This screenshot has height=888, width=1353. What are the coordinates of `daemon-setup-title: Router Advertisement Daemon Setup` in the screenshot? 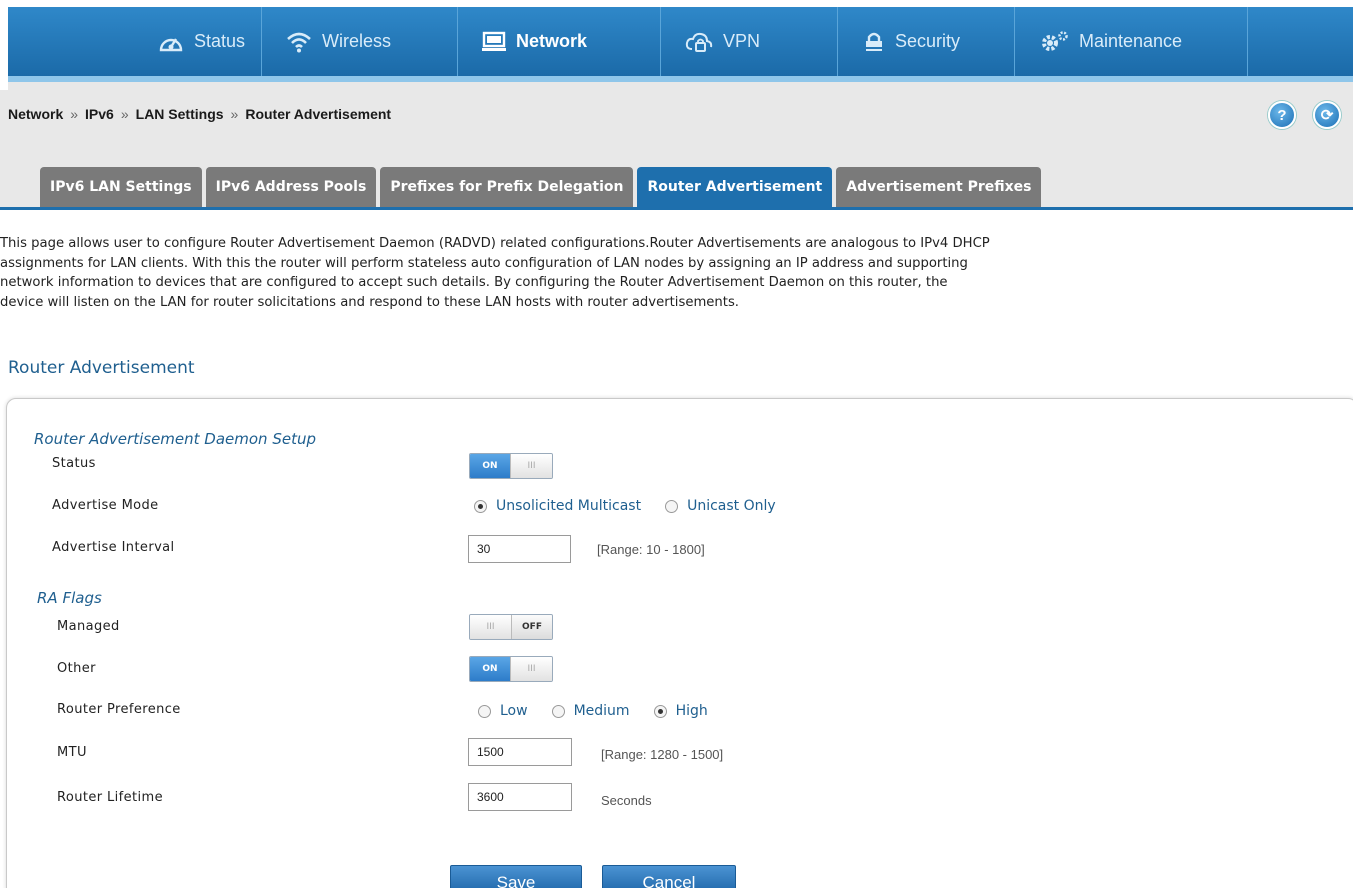 It's located at (175, 439).